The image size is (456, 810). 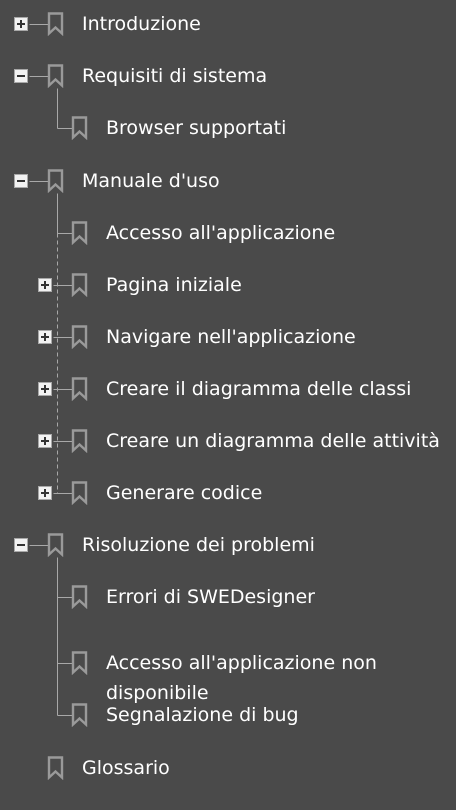 What do you see at coordinates (273, 441) in the screenshot?
I see `outline-item-label: Creare un diagramma delle attività` at bounding box center [273, 441].